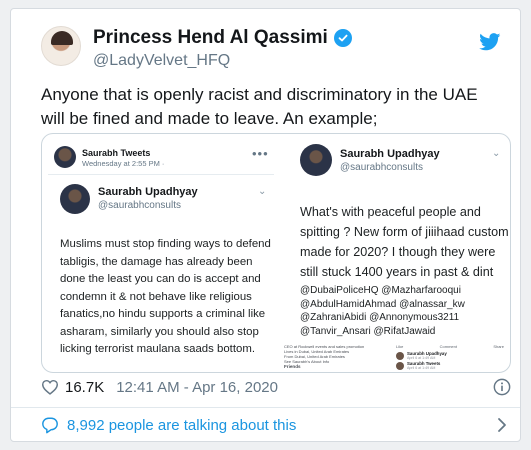 The width and height of the screenshot is (531, 450). What do you see at coordinates (382, 304) in the screenshot?
I see `mention-line: @AbdulHamidAhmad @alnassar_kw` at bounding box center [382, 304].